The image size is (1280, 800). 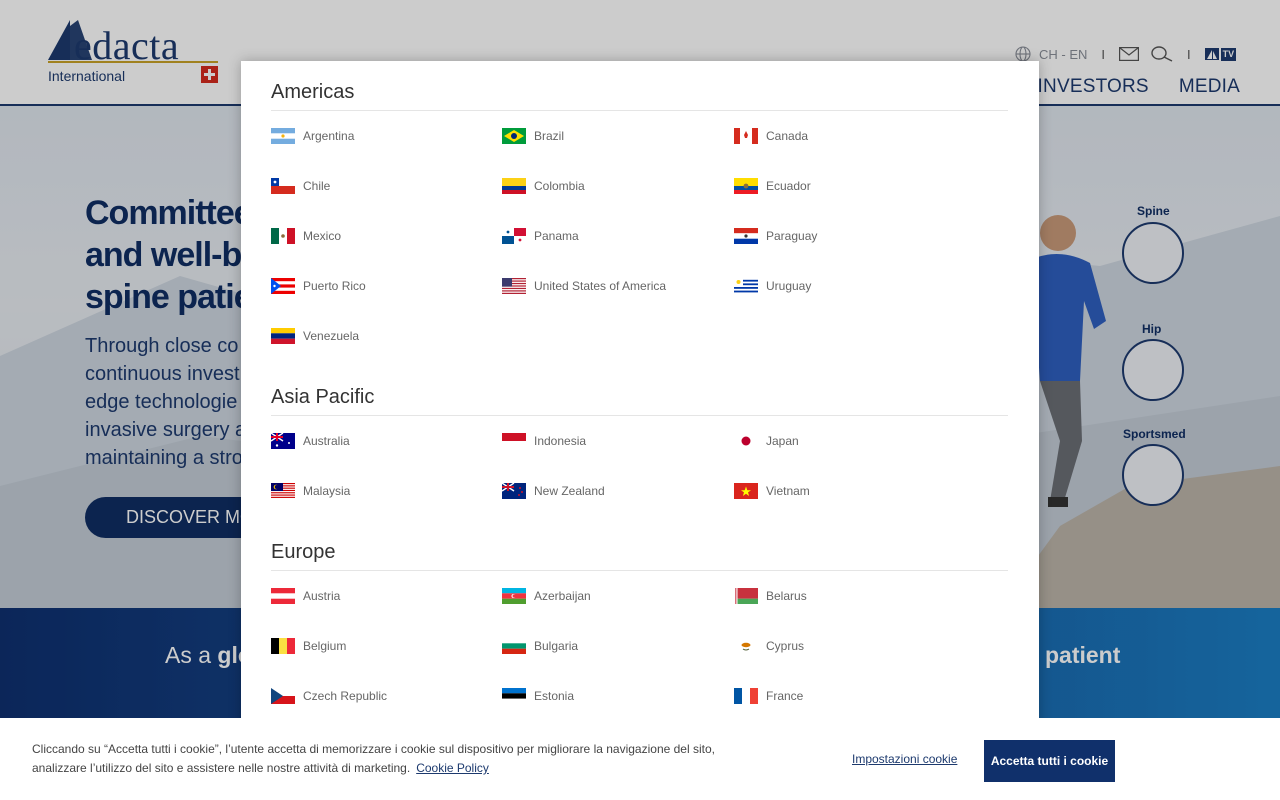 What do you see at coordinates (746, 236) in the screenshot?
I see `paraguay-flag-icon` at bounding box center [746, 236].